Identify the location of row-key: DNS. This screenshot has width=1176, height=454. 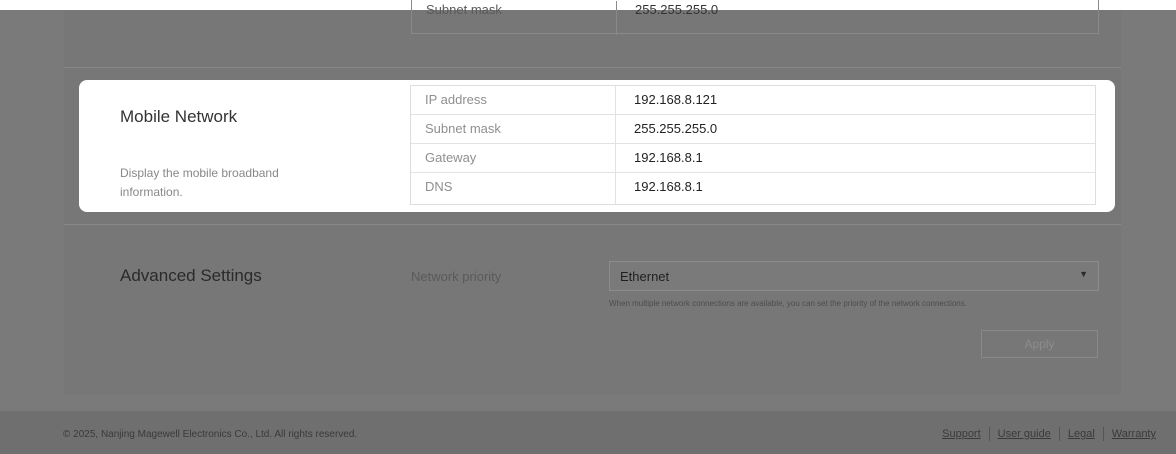
(513, 188).